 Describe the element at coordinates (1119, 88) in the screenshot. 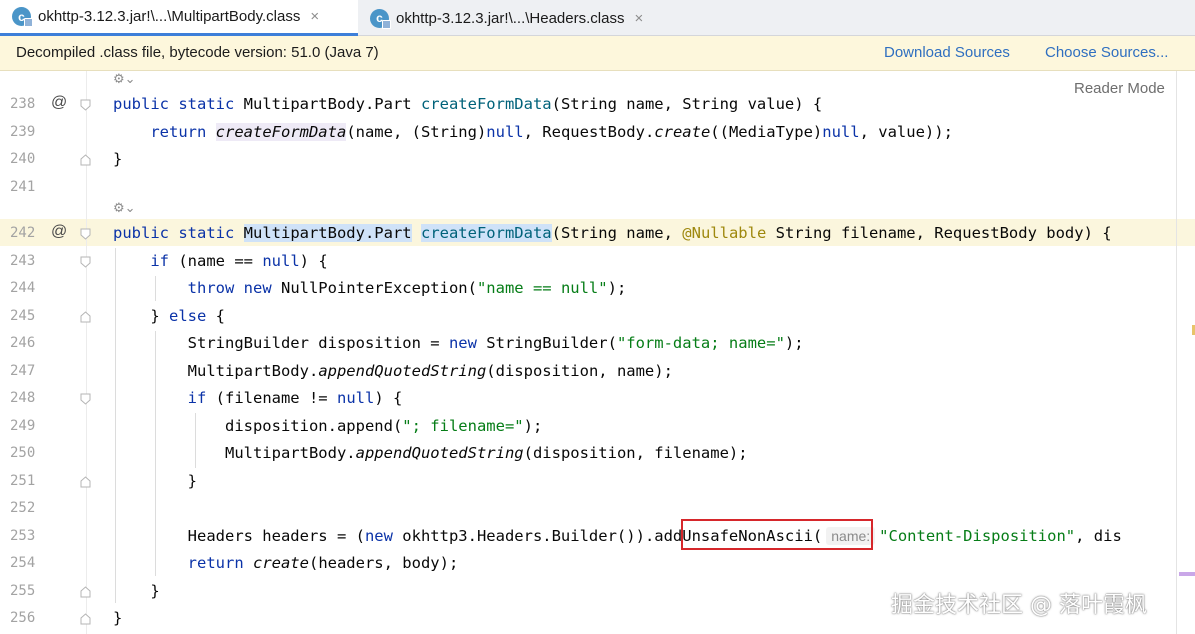

I see `reader-mode-button: Reader Mode` at that location.